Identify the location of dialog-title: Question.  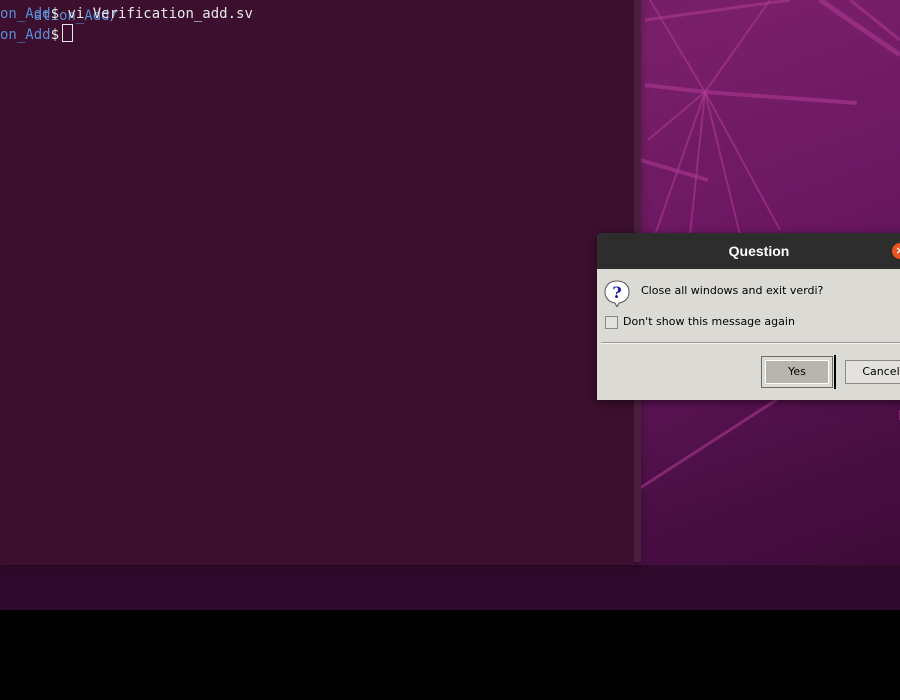
(759, 251).